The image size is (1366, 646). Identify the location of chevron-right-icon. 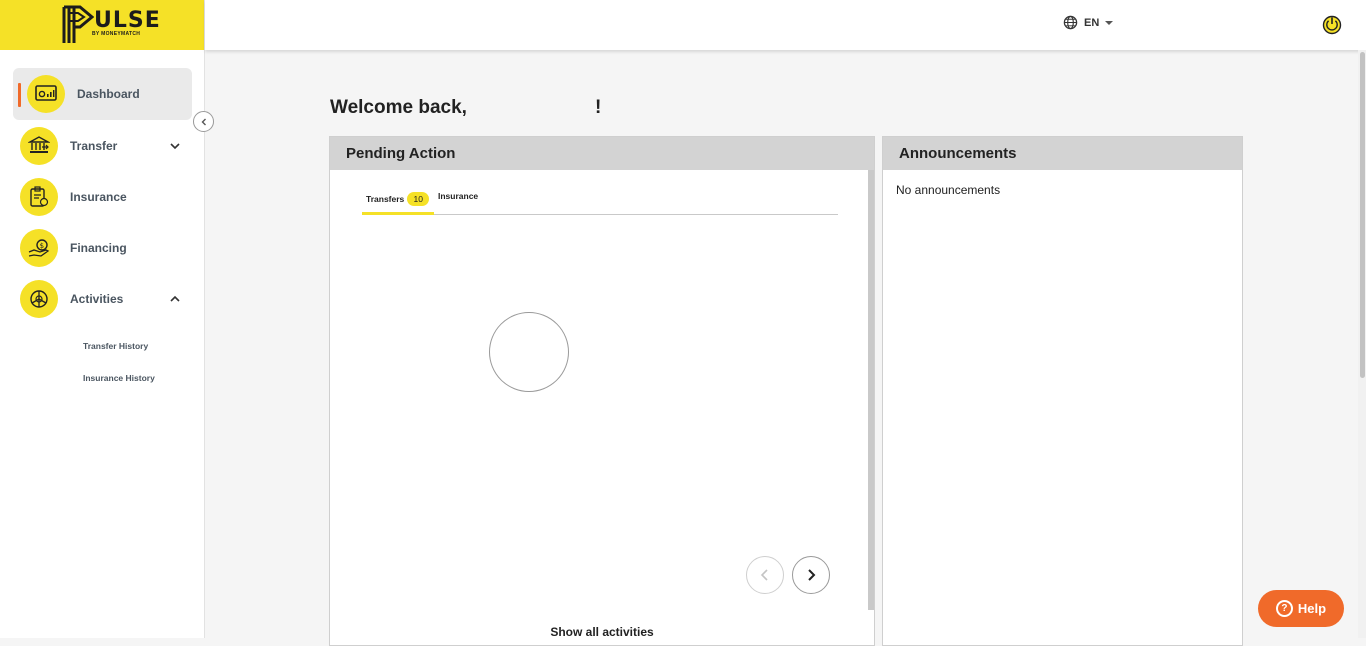
(812, 575).